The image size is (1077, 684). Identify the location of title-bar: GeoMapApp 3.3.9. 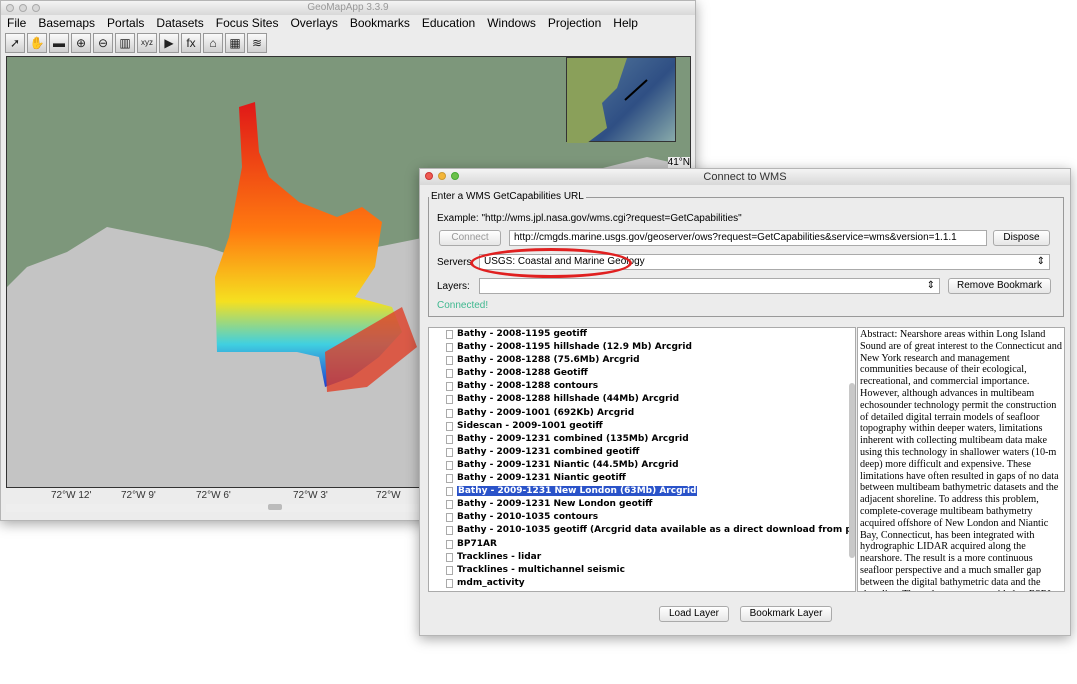
(348, 8).